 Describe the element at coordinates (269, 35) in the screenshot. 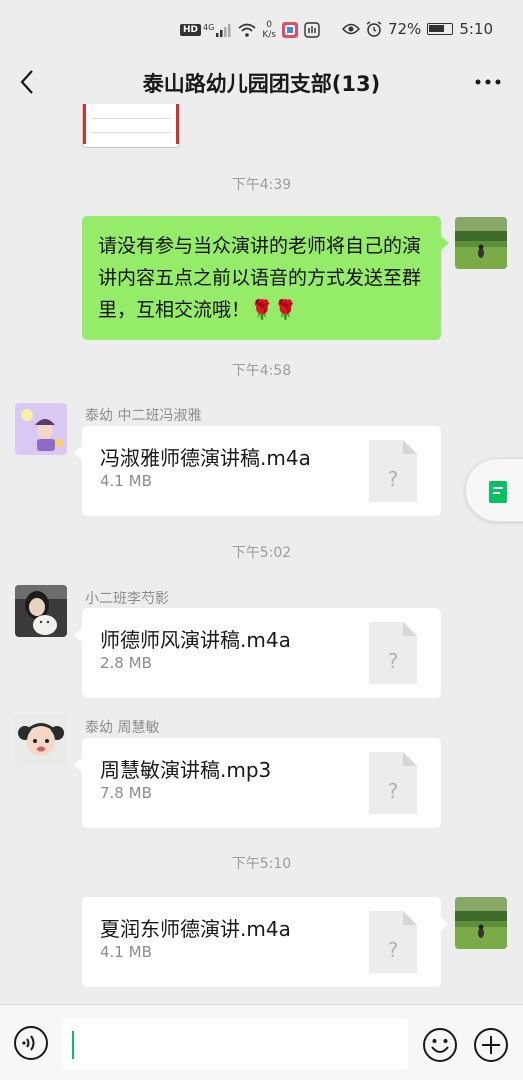

I see `net-speed-unit: K/s` at that location.